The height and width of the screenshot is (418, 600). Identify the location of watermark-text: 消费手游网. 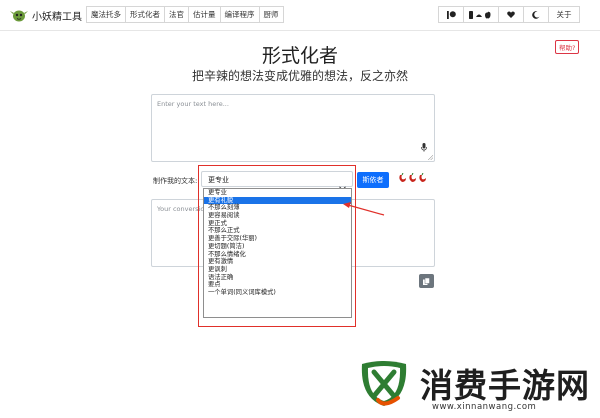
(505, 385).